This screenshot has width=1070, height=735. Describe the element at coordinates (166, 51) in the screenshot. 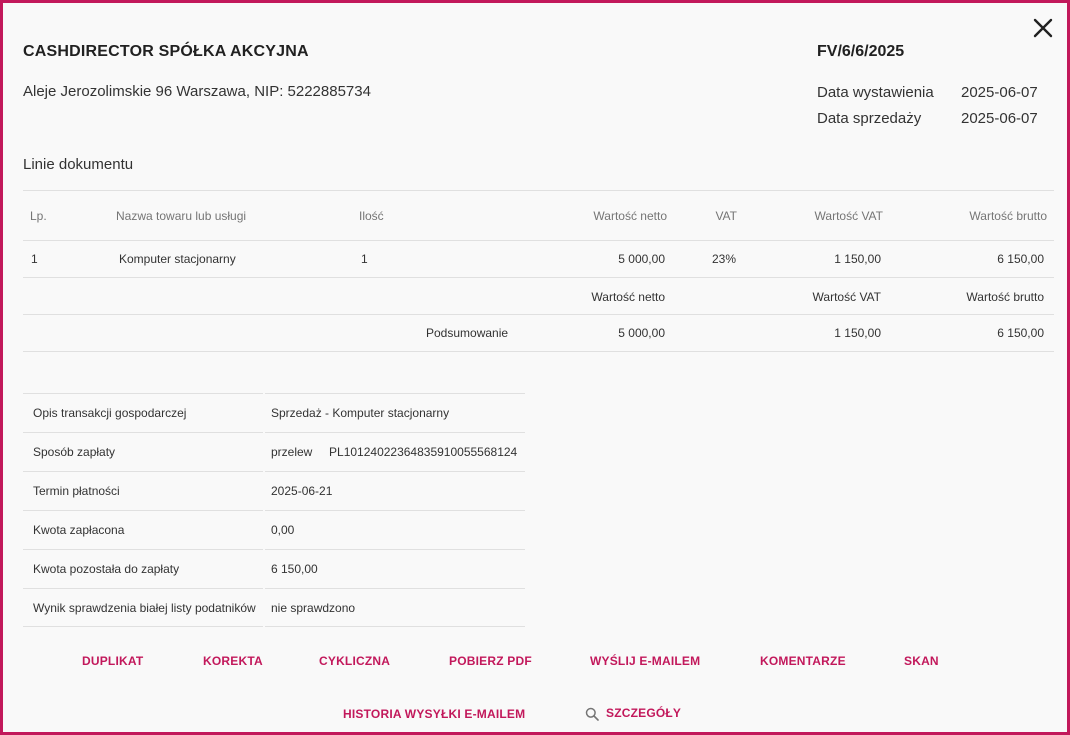

I see `company-name: CASHDIRECTOR SPÓŁKA AKCYJNA` at that location.